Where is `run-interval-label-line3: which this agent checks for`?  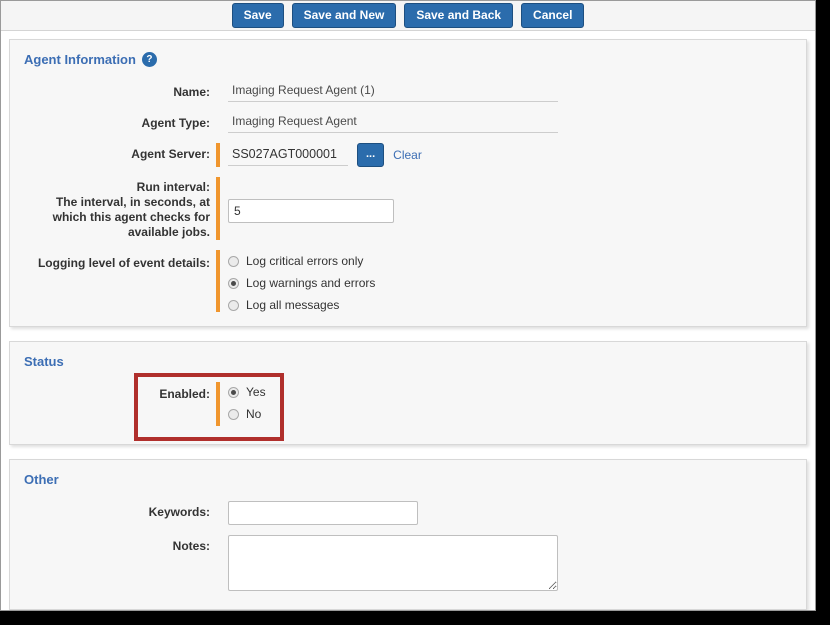 run-interval-label-line3: which this agent checks for is located at coordinates (131, 217).